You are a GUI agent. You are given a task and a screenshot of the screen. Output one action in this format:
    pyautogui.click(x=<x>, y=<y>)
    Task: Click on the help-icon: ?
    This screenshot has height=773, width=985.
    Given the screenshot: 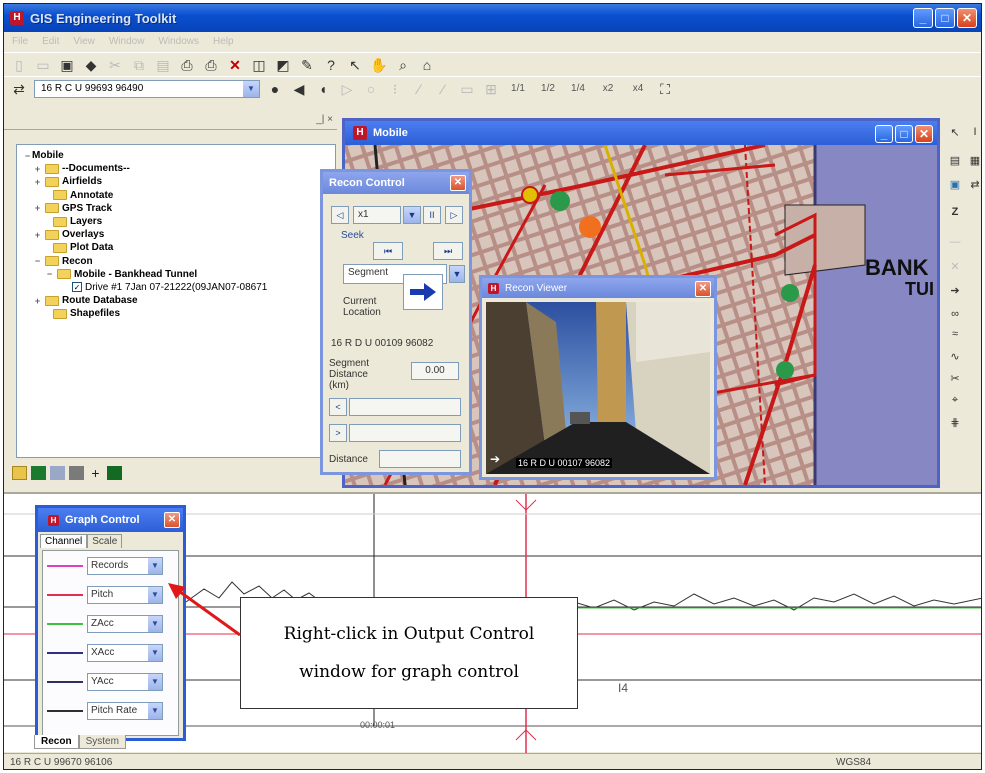 What is the action you would take?
    pyautogui.click(x=331, y=65)
    